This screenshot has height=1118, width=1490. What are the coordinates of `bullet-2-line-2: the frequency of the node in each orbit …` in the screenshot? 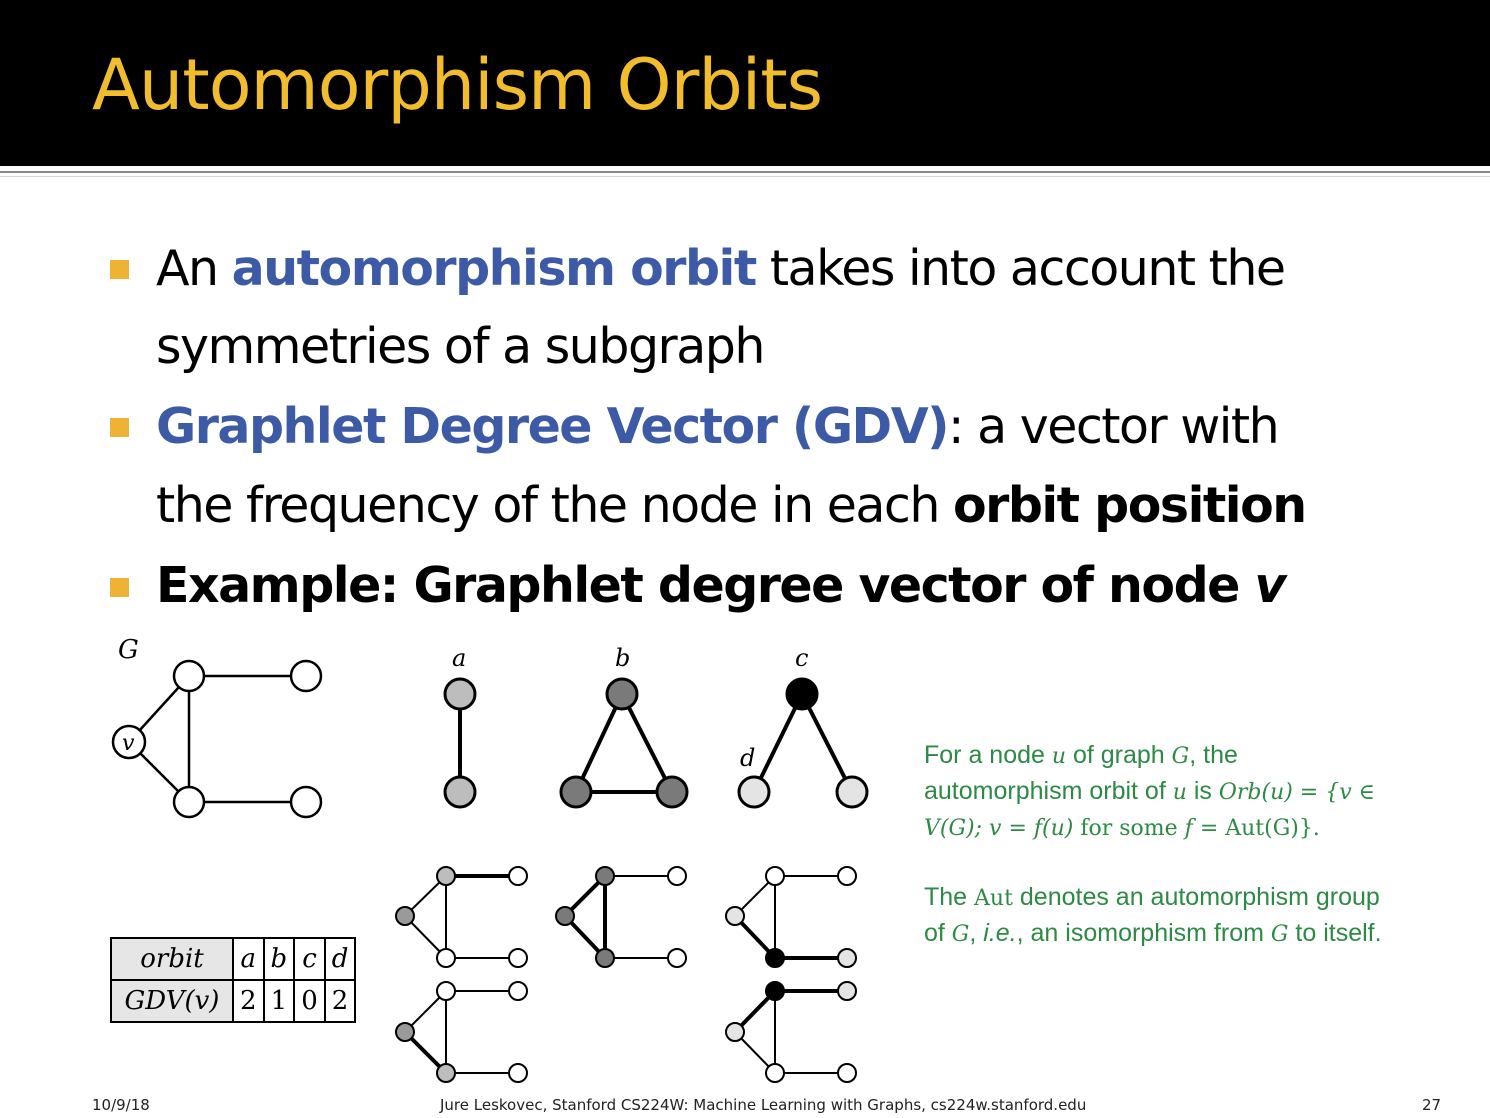 It's located at (731, 505).